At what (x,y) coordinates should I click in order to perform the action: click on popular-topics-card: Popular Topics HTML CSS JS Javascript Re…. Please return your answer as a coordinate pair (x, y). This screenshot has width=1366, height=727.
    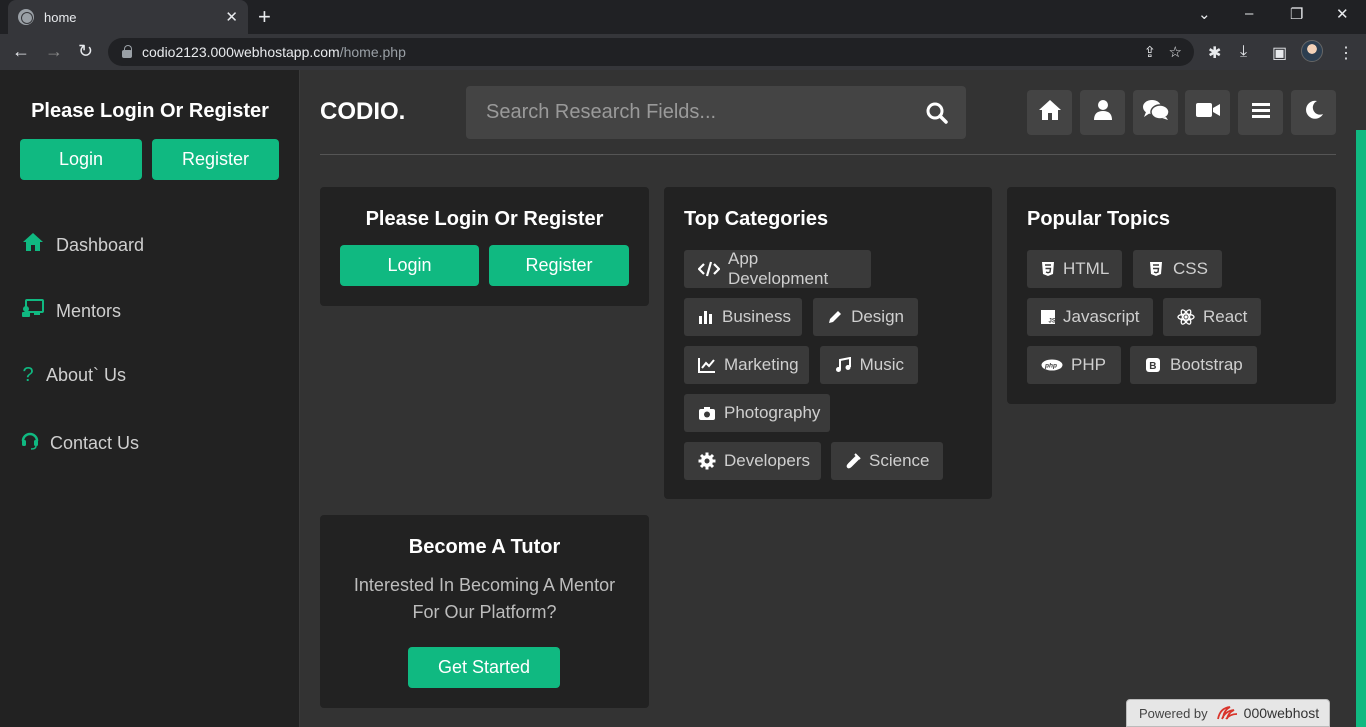
    Looking at the image, I should click on (1171, 295).